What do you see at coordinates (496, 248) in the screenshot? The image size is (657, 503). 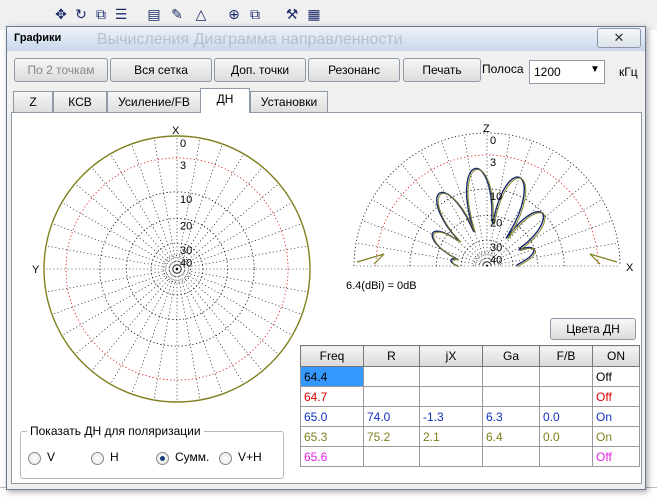 I see `elevation-ring-label: 30` at bounding box center [496, 248].